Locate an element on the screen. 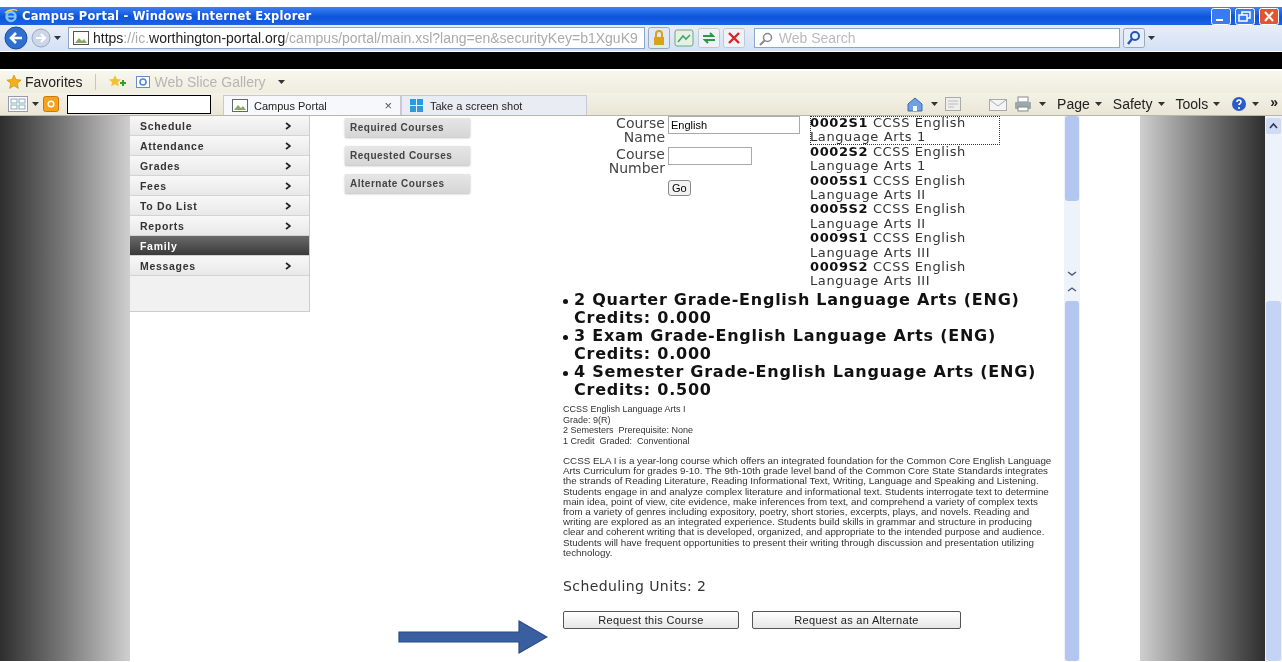 This screenshot has width=1282, height=662. windows-logo-icon is located at coordinates (417, 105).